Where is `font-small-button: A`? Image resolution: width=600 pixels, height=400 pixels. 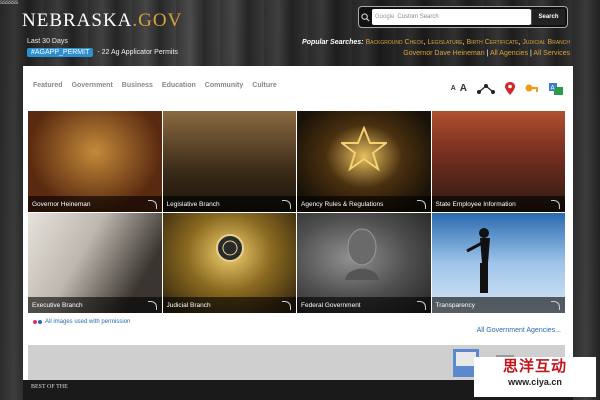 font-small-button: A is located at coordinates (453, 88).